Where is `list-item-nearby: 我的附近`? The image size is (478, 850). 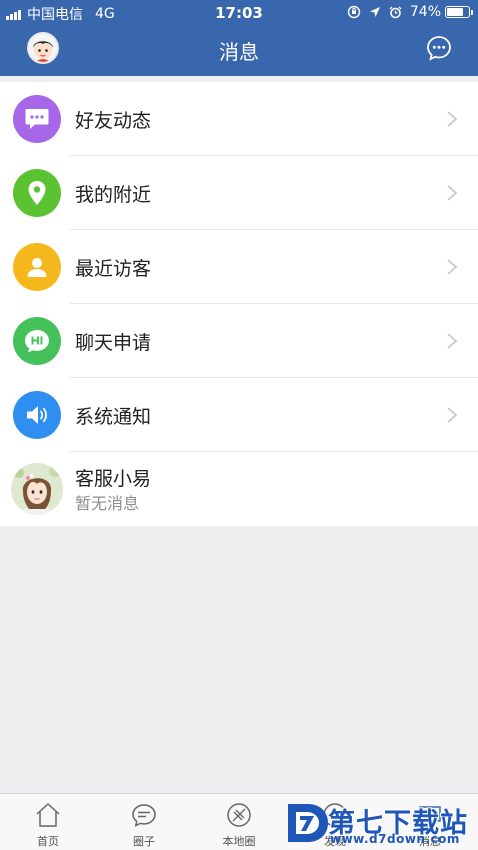 list-item-nearby: 我的附近 is located at coordinates (239, 193).